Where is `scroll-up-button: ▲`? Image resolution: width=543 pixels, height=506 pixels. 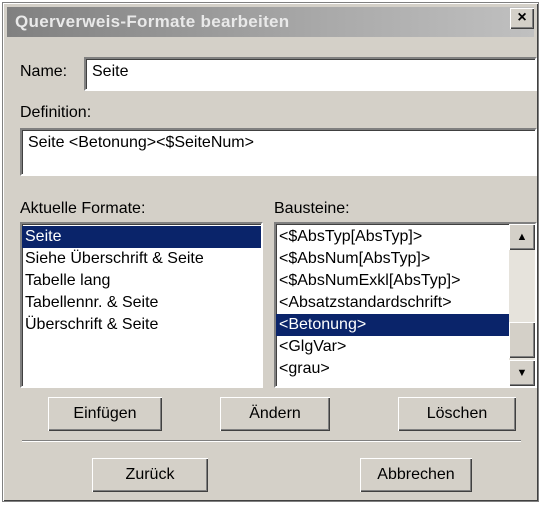 scroll-up-button: ▲ is located at coordinates (522, 237).